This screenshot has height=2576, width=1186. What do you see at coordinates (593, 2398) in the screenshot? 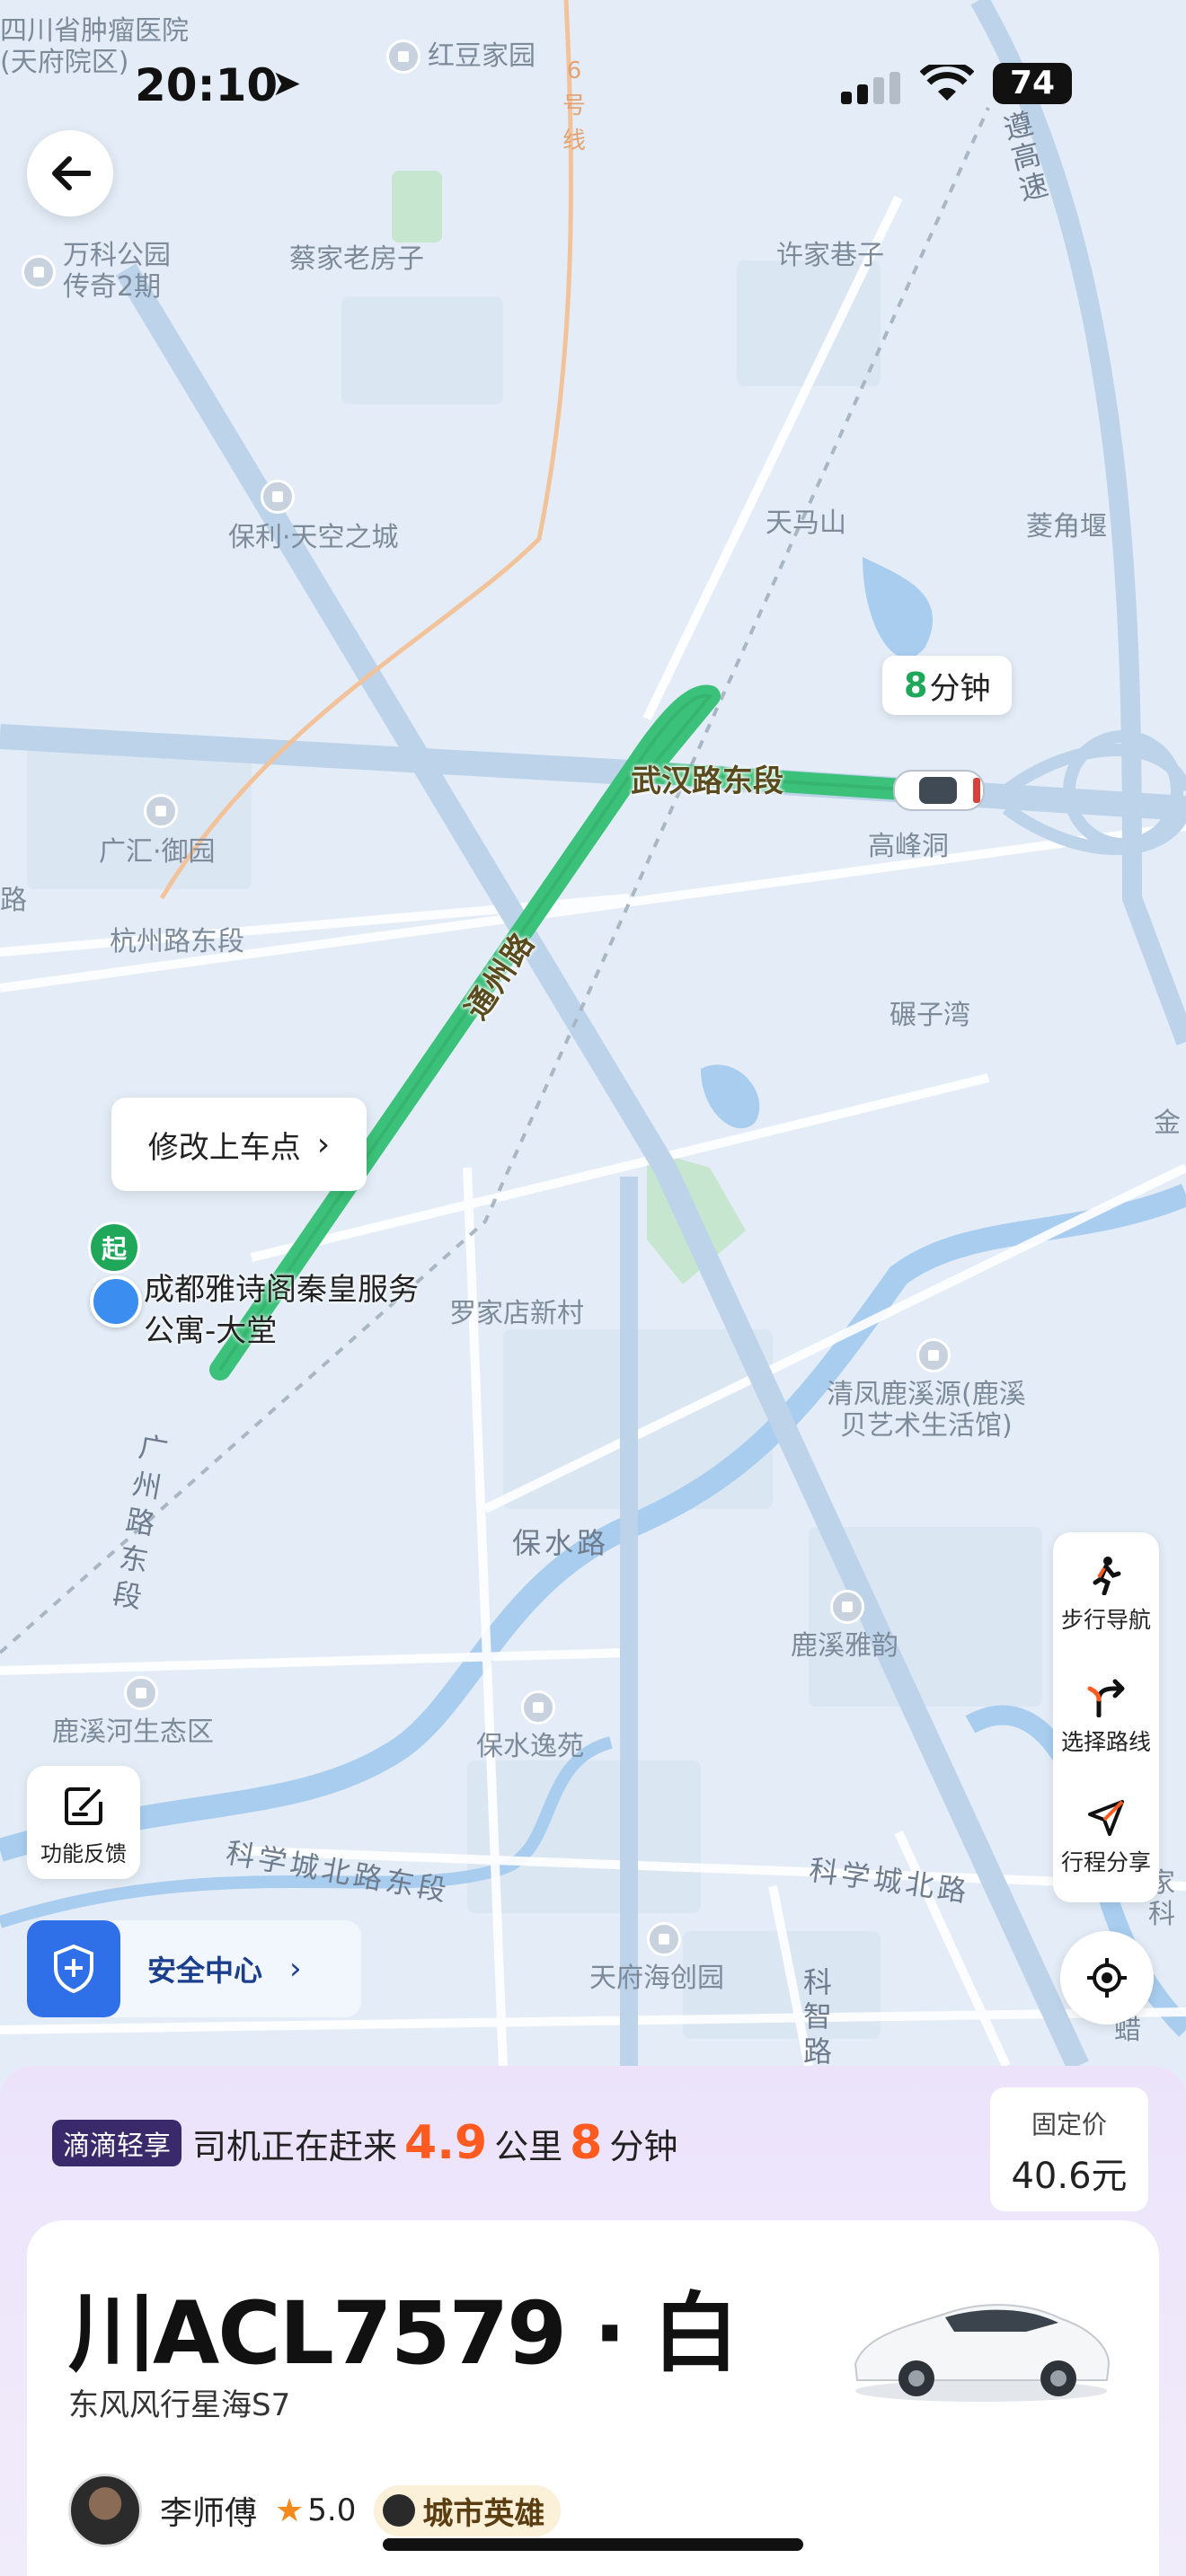
I see `vehicle-card: 川ACL7579 · 白 东风风行星海S7 李师傅 ★ 5.0 城市英雄` at bounding box center [593, 2398].